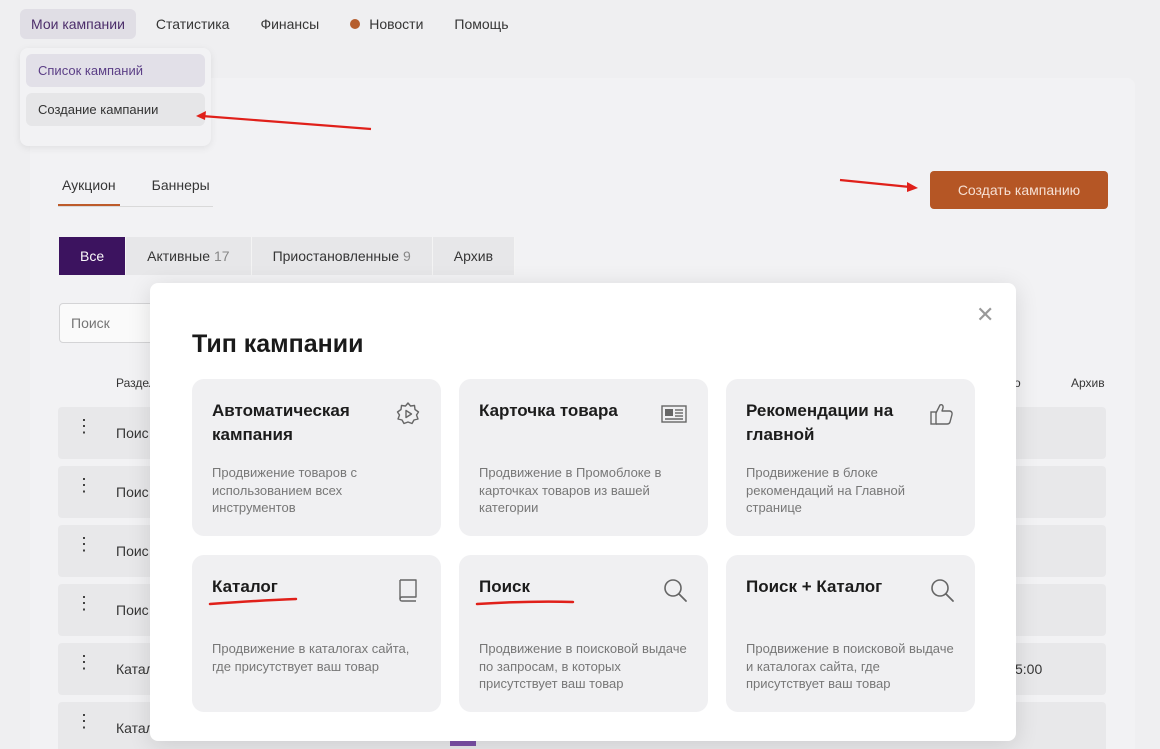 Image resolution: width=1160 pixels, height=749 pixels. I want to click on dropdown-item-create-campaign: Создание кампании, so click(115, 109).